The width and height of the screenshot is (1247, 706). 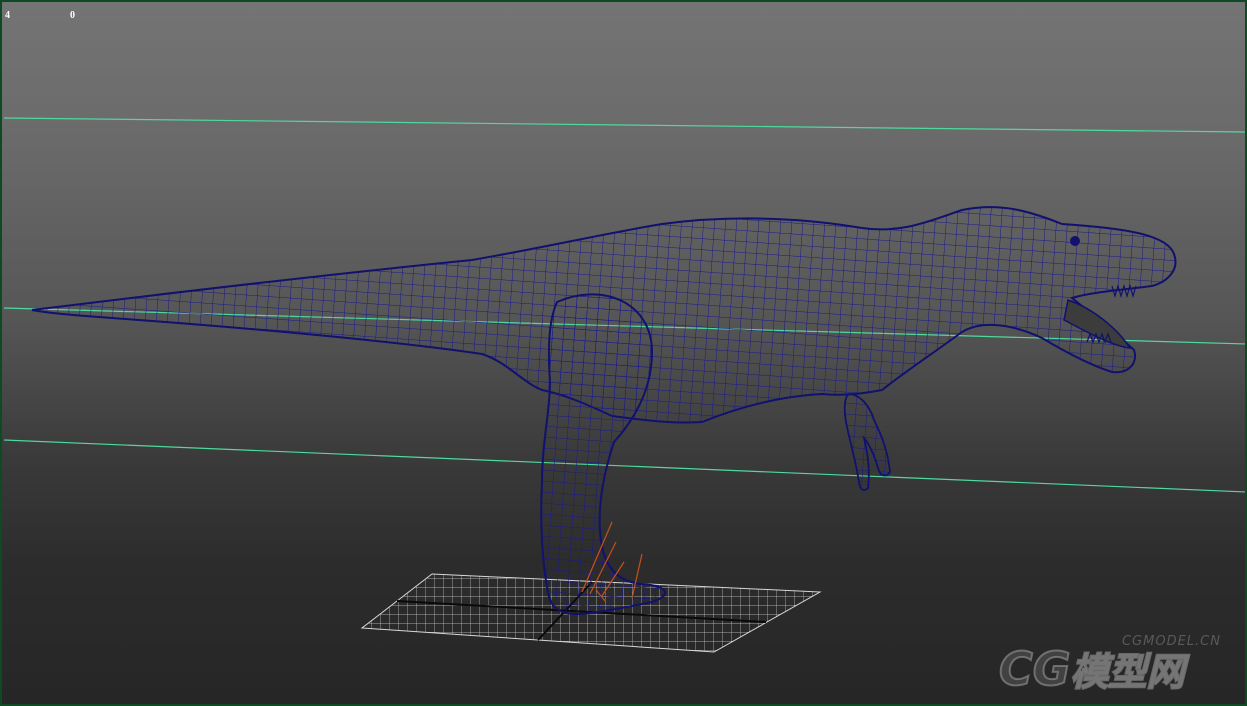 I want to click on watermark-brand-cn: 模型网, so click(x=1128, y=672).